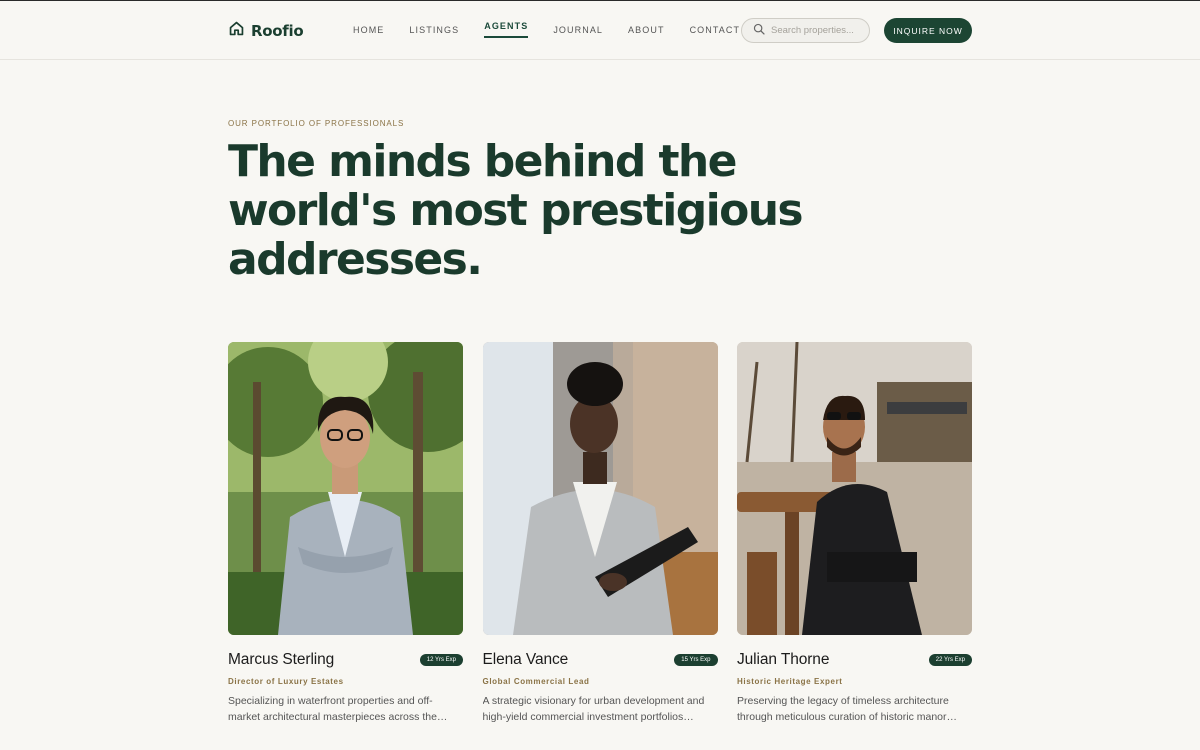 Image resolution: width=1200 pixels, height=750 pixels. I want to click on search-box, so click(805, 30).